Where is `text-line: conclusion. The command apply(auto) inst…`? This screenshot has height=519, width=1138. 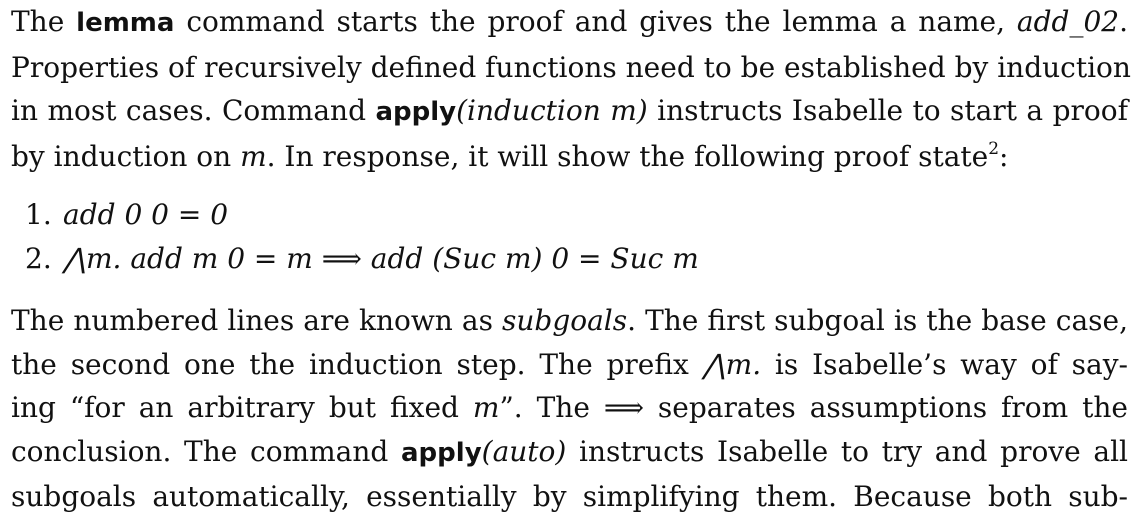 text-line: conclusion. The command apply(auto) inst… is located at coordinates (569, 451).